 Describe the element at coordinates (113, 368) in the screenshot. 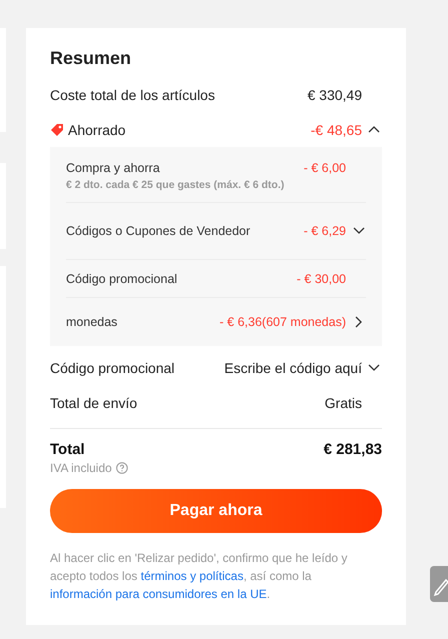

I see `row-label: Código promocional` at that location.